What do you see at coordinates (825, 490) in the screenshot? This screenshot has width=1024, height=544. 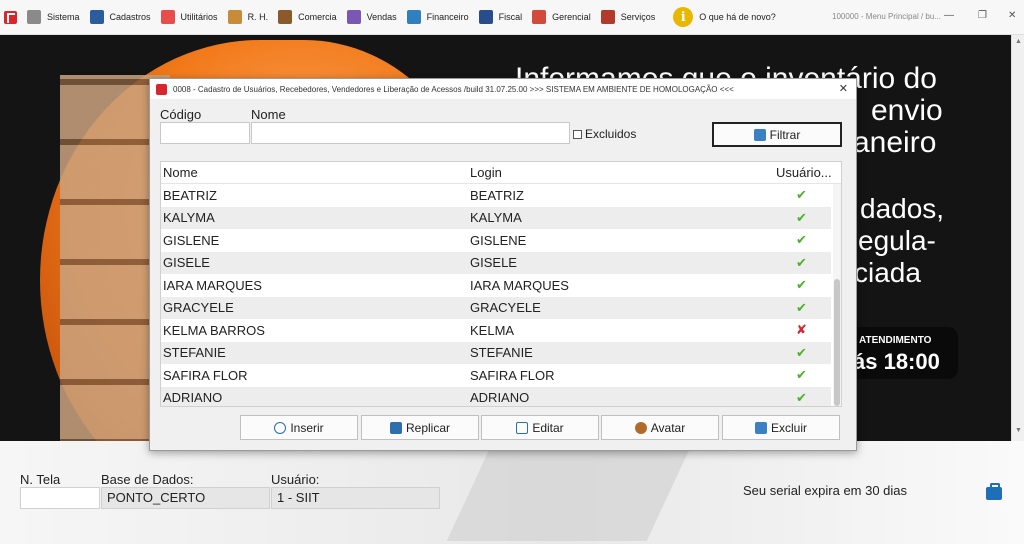 I see `serial-expiry-text: Seu serial expira em 30 dias` at bounding box center [825, 490].